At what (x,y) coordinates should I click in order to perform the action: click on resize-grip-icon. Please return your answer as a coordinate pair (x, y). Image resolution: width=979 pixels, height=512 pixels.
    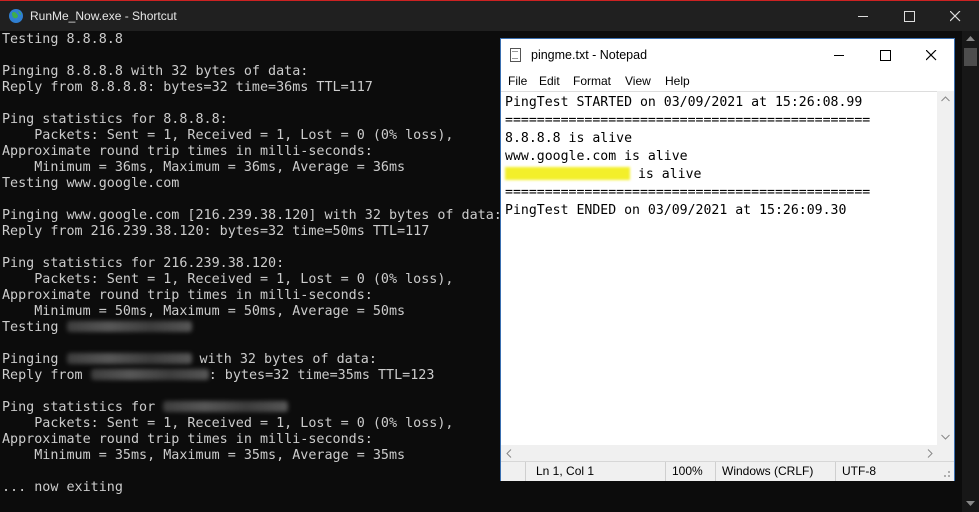
    Looking at the image, I should click on (946, 473).